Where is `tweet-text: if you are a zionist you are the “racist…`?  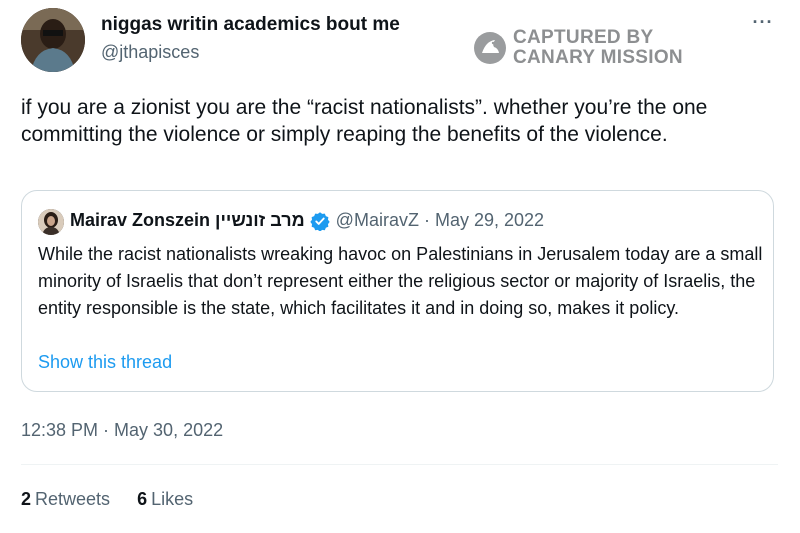
tweet-text: if you are a zionist you are the “racist… is located at coordinates (364, 121).